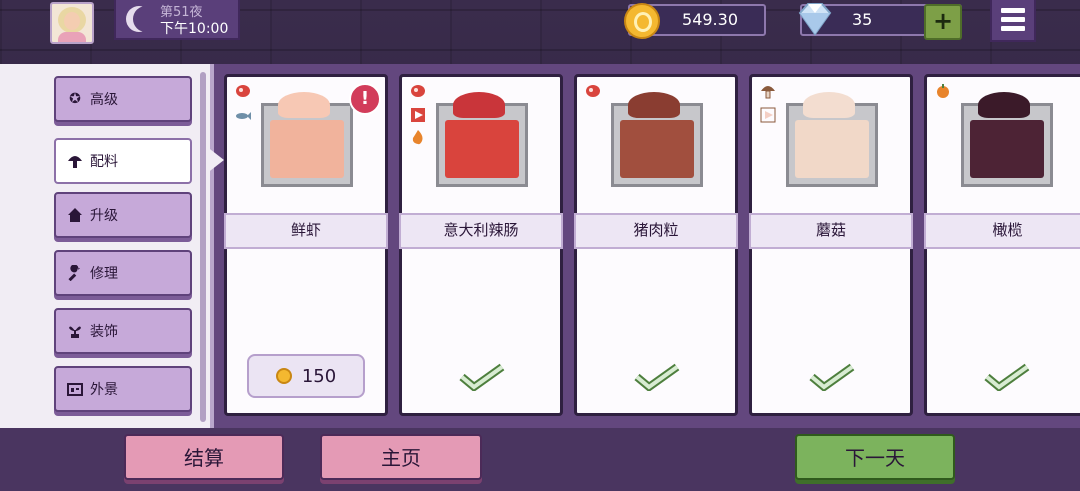 The image size is (1080, 491). Describe the element at coordinates (1004, 105) in the screenshot. I see `olive-heap` at that location.